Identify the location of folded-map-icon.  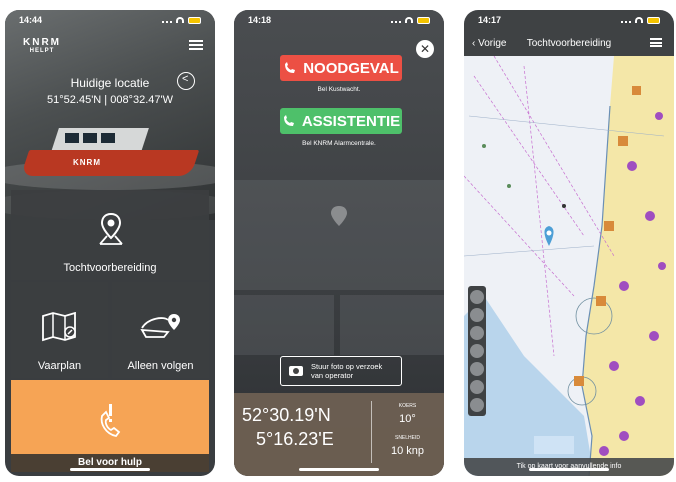
(59, 327).